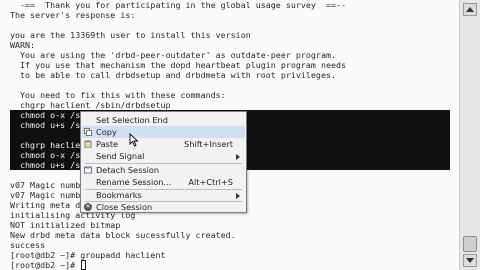 Image resolution: width=480 pixels, height=270 pixels. Describe the element at coordinates (134, 140) in the screenshot. I see `mouse-pointer-icon` at that location.